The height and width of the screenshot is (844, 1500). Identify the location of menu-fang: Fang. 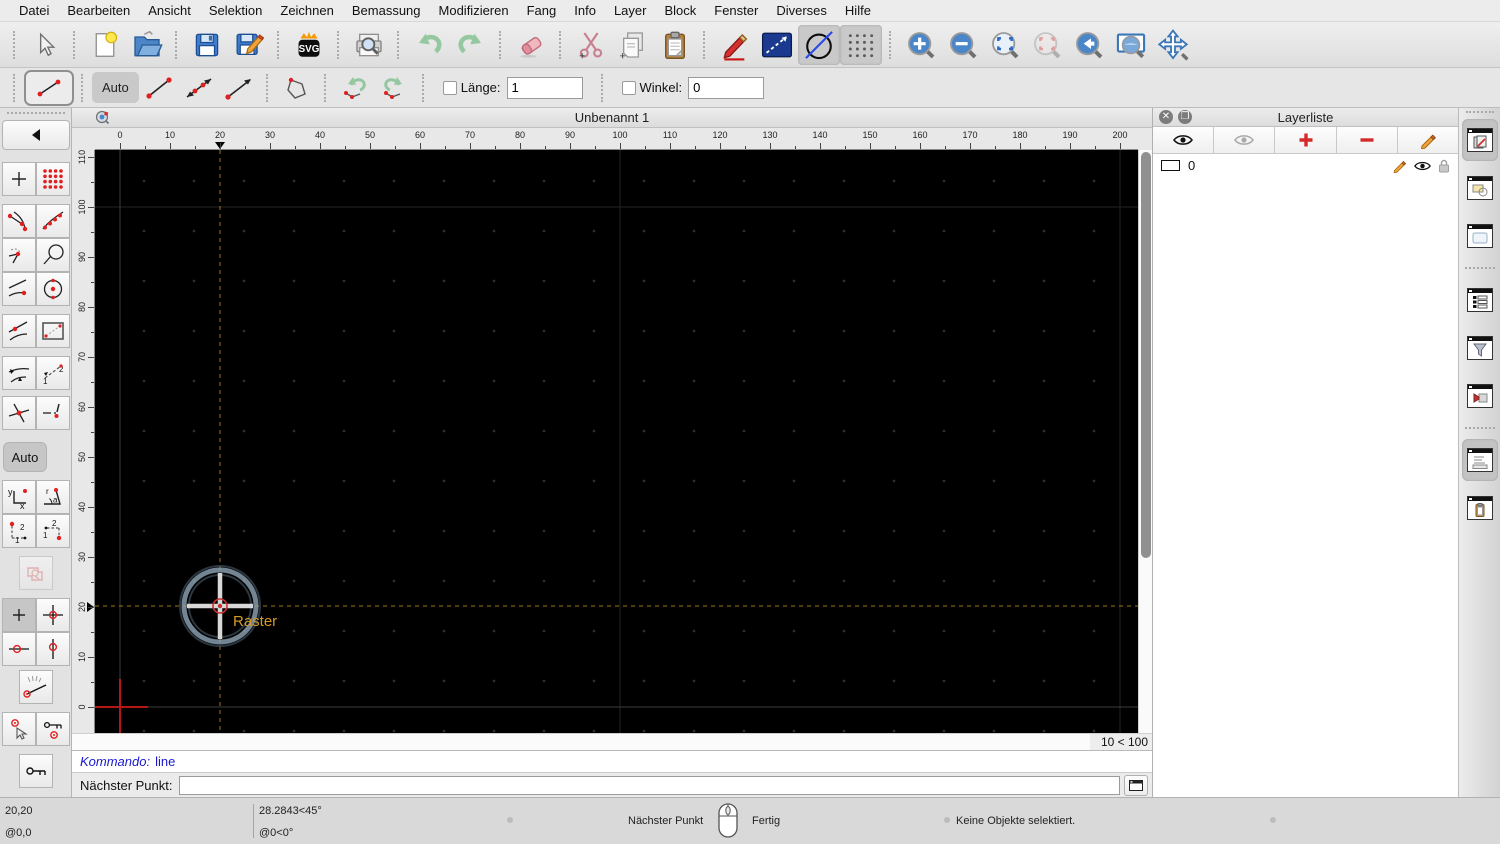
(542, 10).